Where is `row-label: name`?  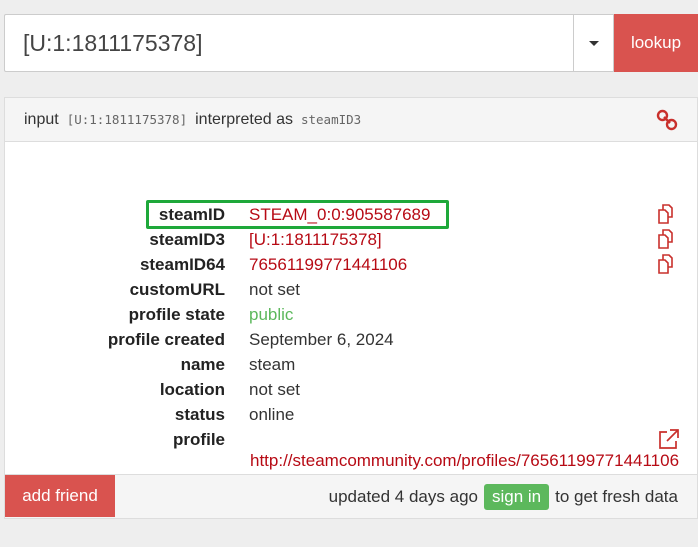 row-label: name is located at coordinates (202, 364).